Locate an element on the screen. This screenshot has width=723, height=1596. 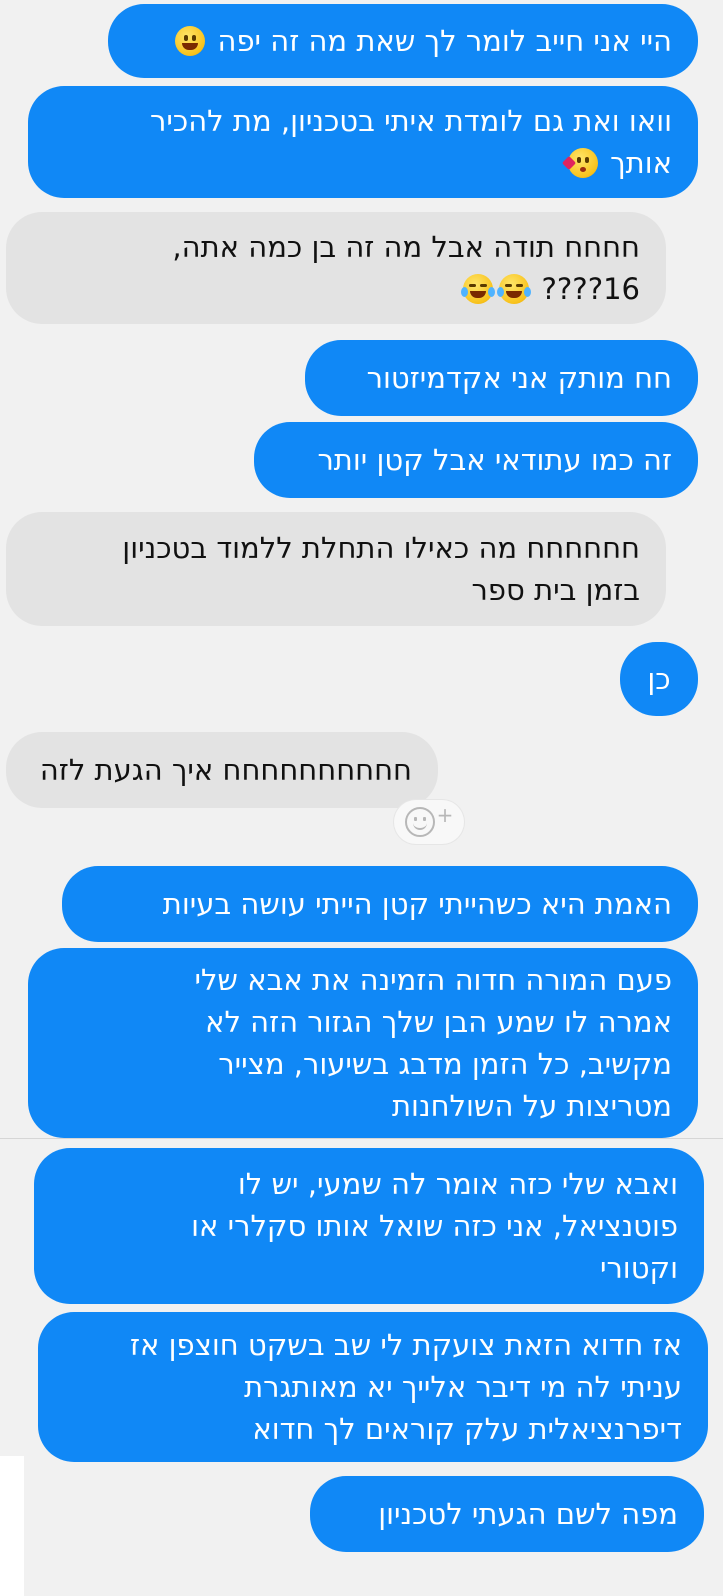
message-text: ואבא שלי כזה אומר לה שמעי, יש לו is located at coordinates (457, 1184).